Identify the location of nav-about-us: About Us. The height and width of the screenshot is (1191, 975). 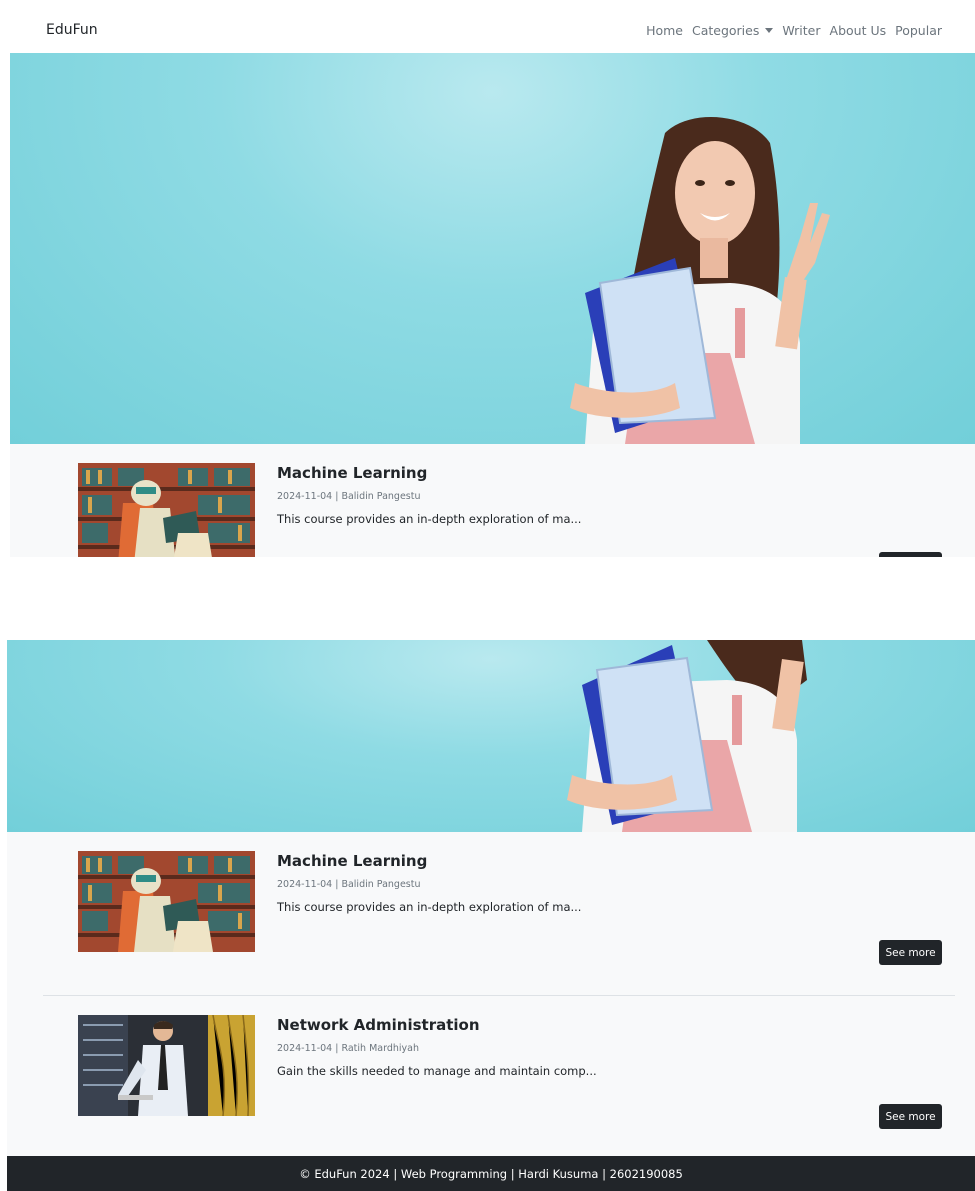
(858, 30).